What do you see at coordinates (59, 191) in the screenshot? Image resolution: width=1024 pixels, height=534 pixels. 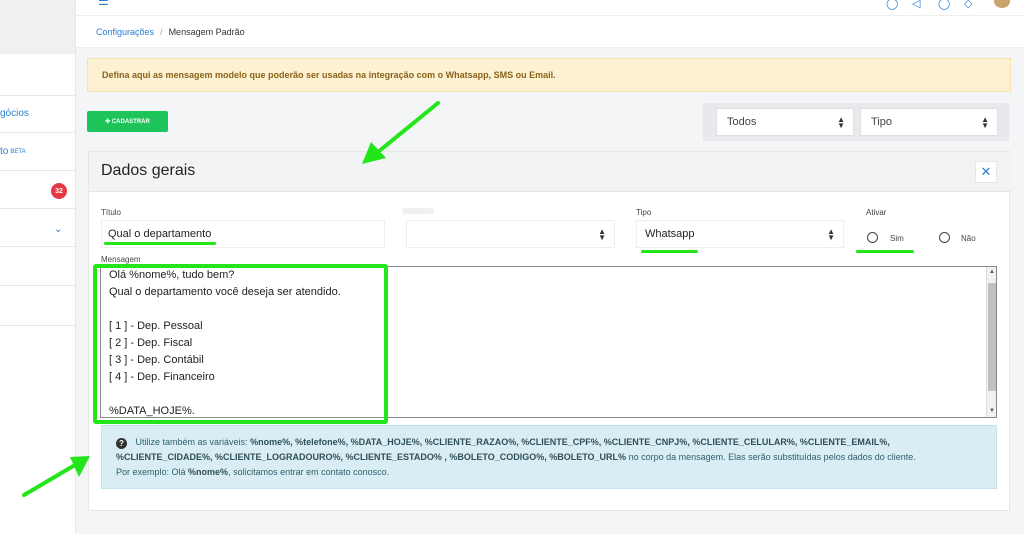 I see `notification-badge: 32` at bounding box center [59, 191].